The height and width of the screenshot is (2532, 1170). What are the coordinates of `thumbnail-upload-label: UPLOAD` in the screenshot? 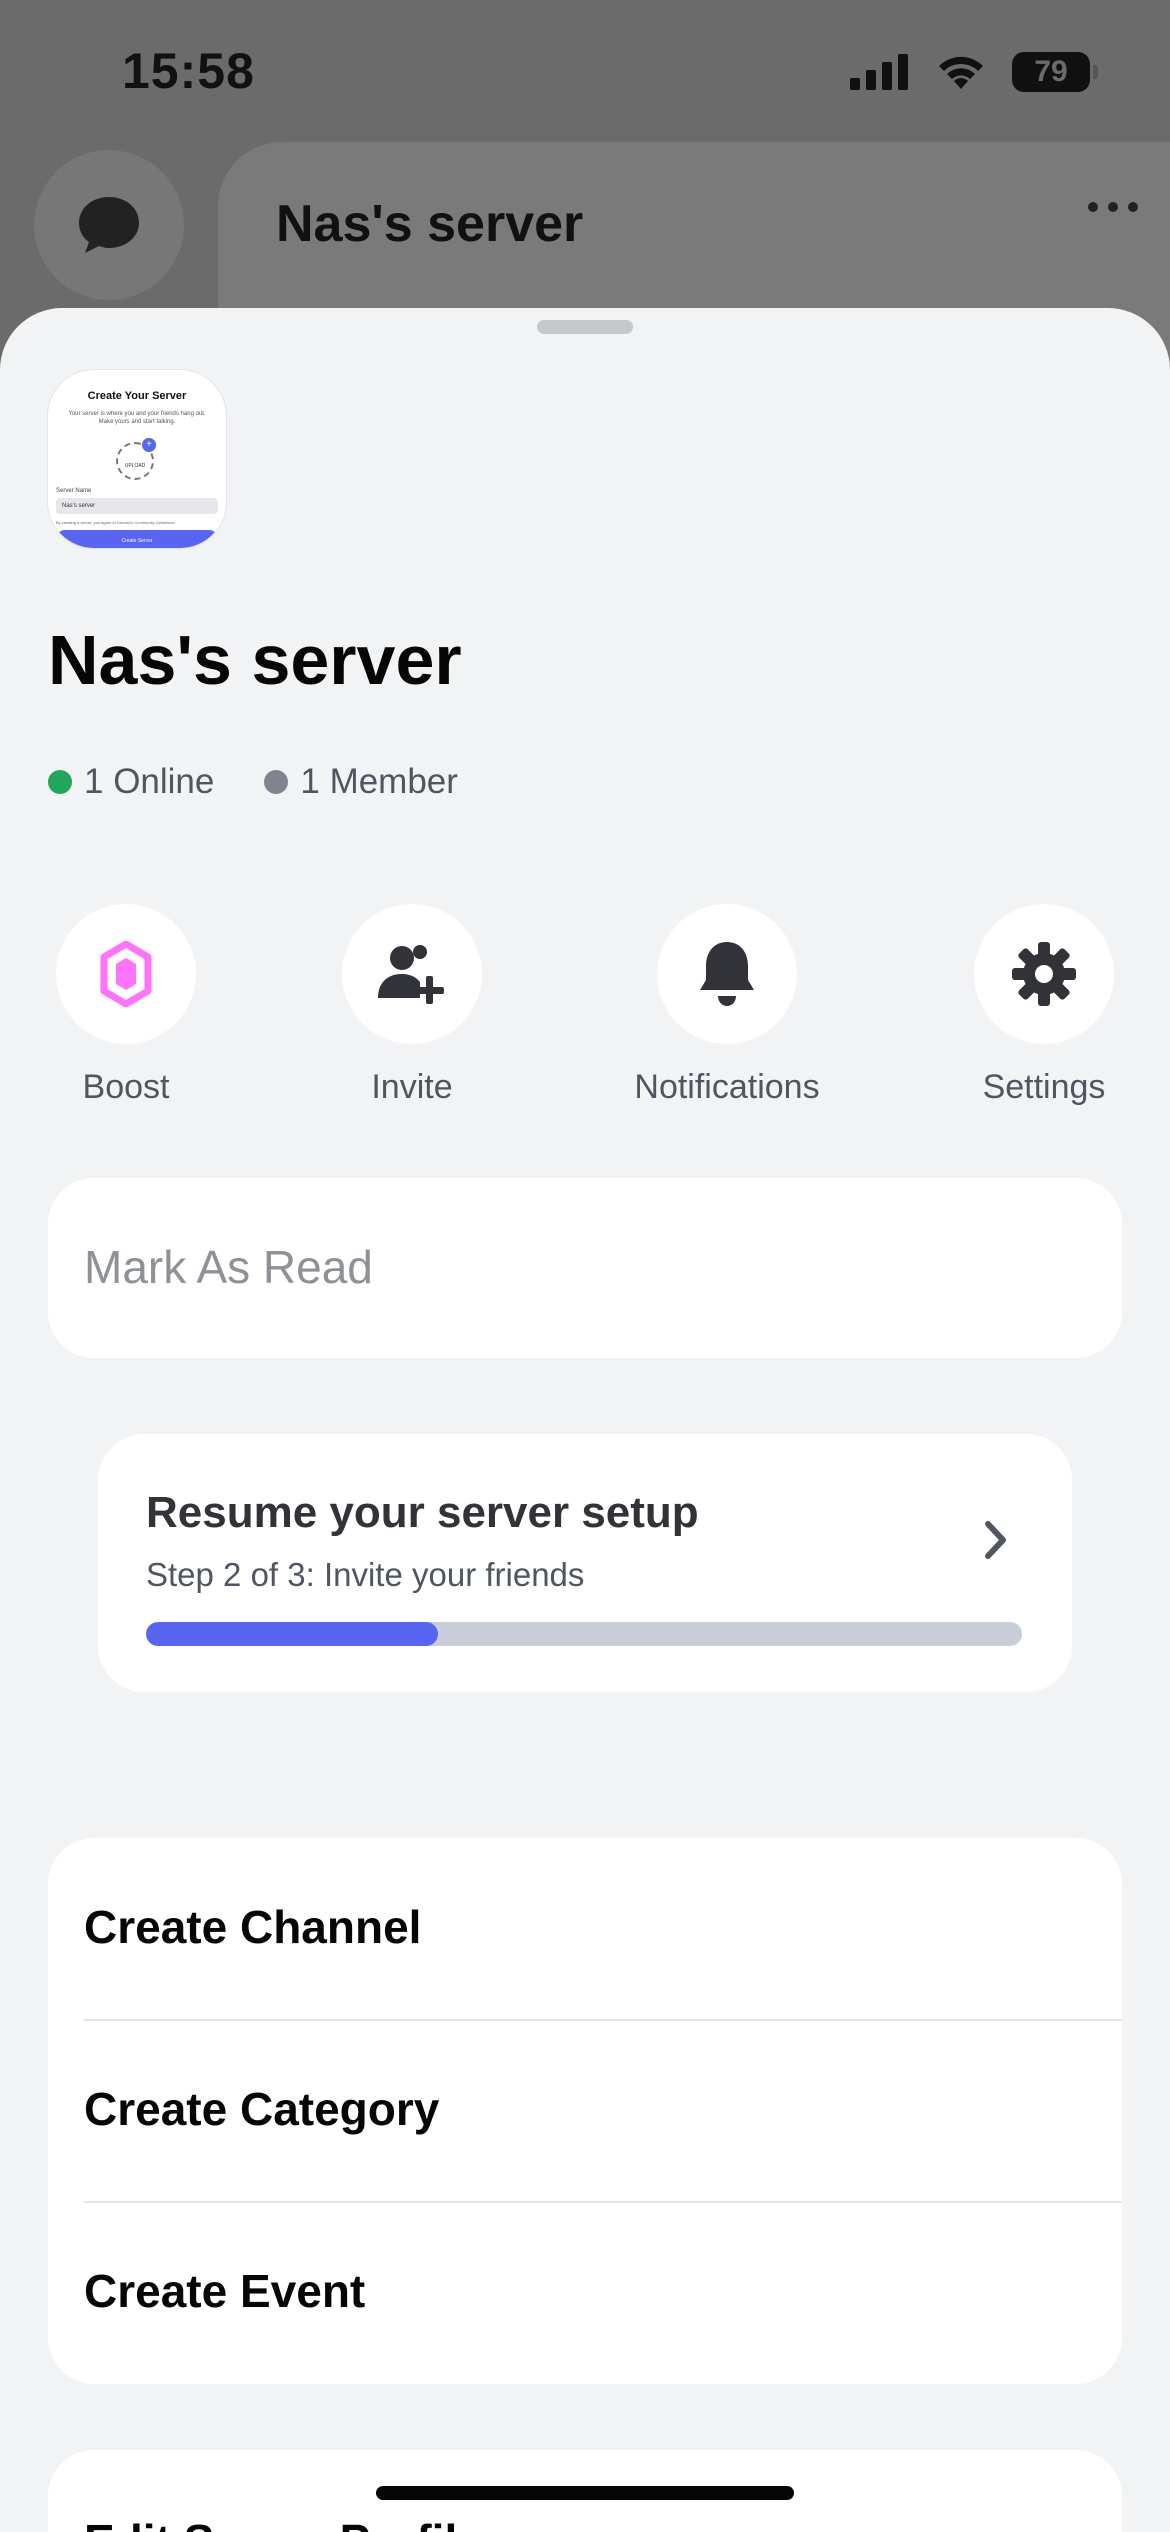 It's located at (135, 466).